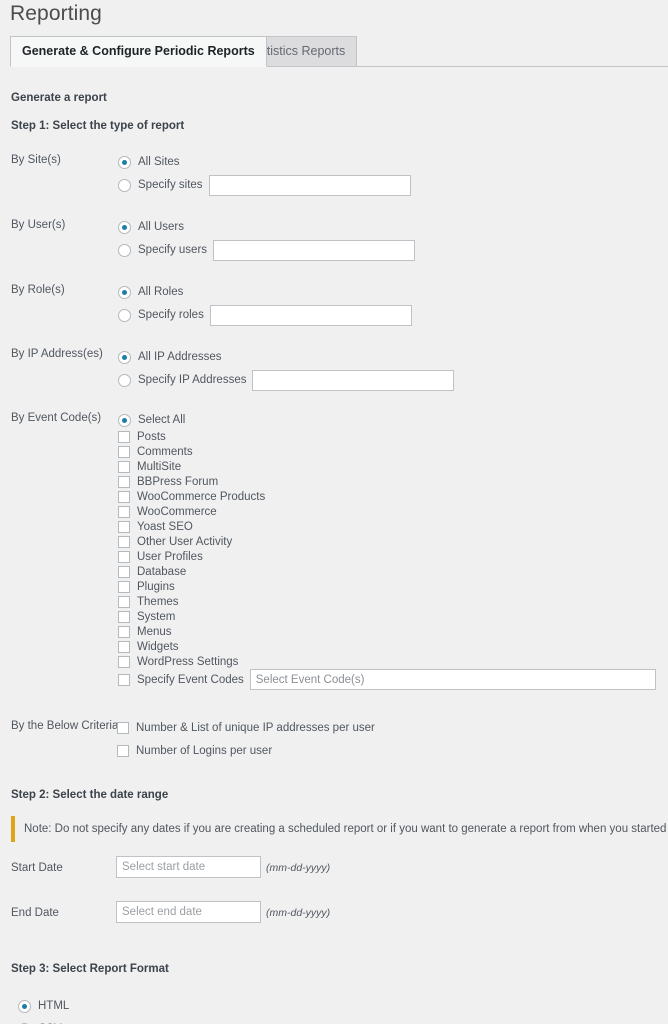  Describe the element at coordinates (188, 661) in the screenshot. I see `checkbox-label: WordPress Settings` at that location.